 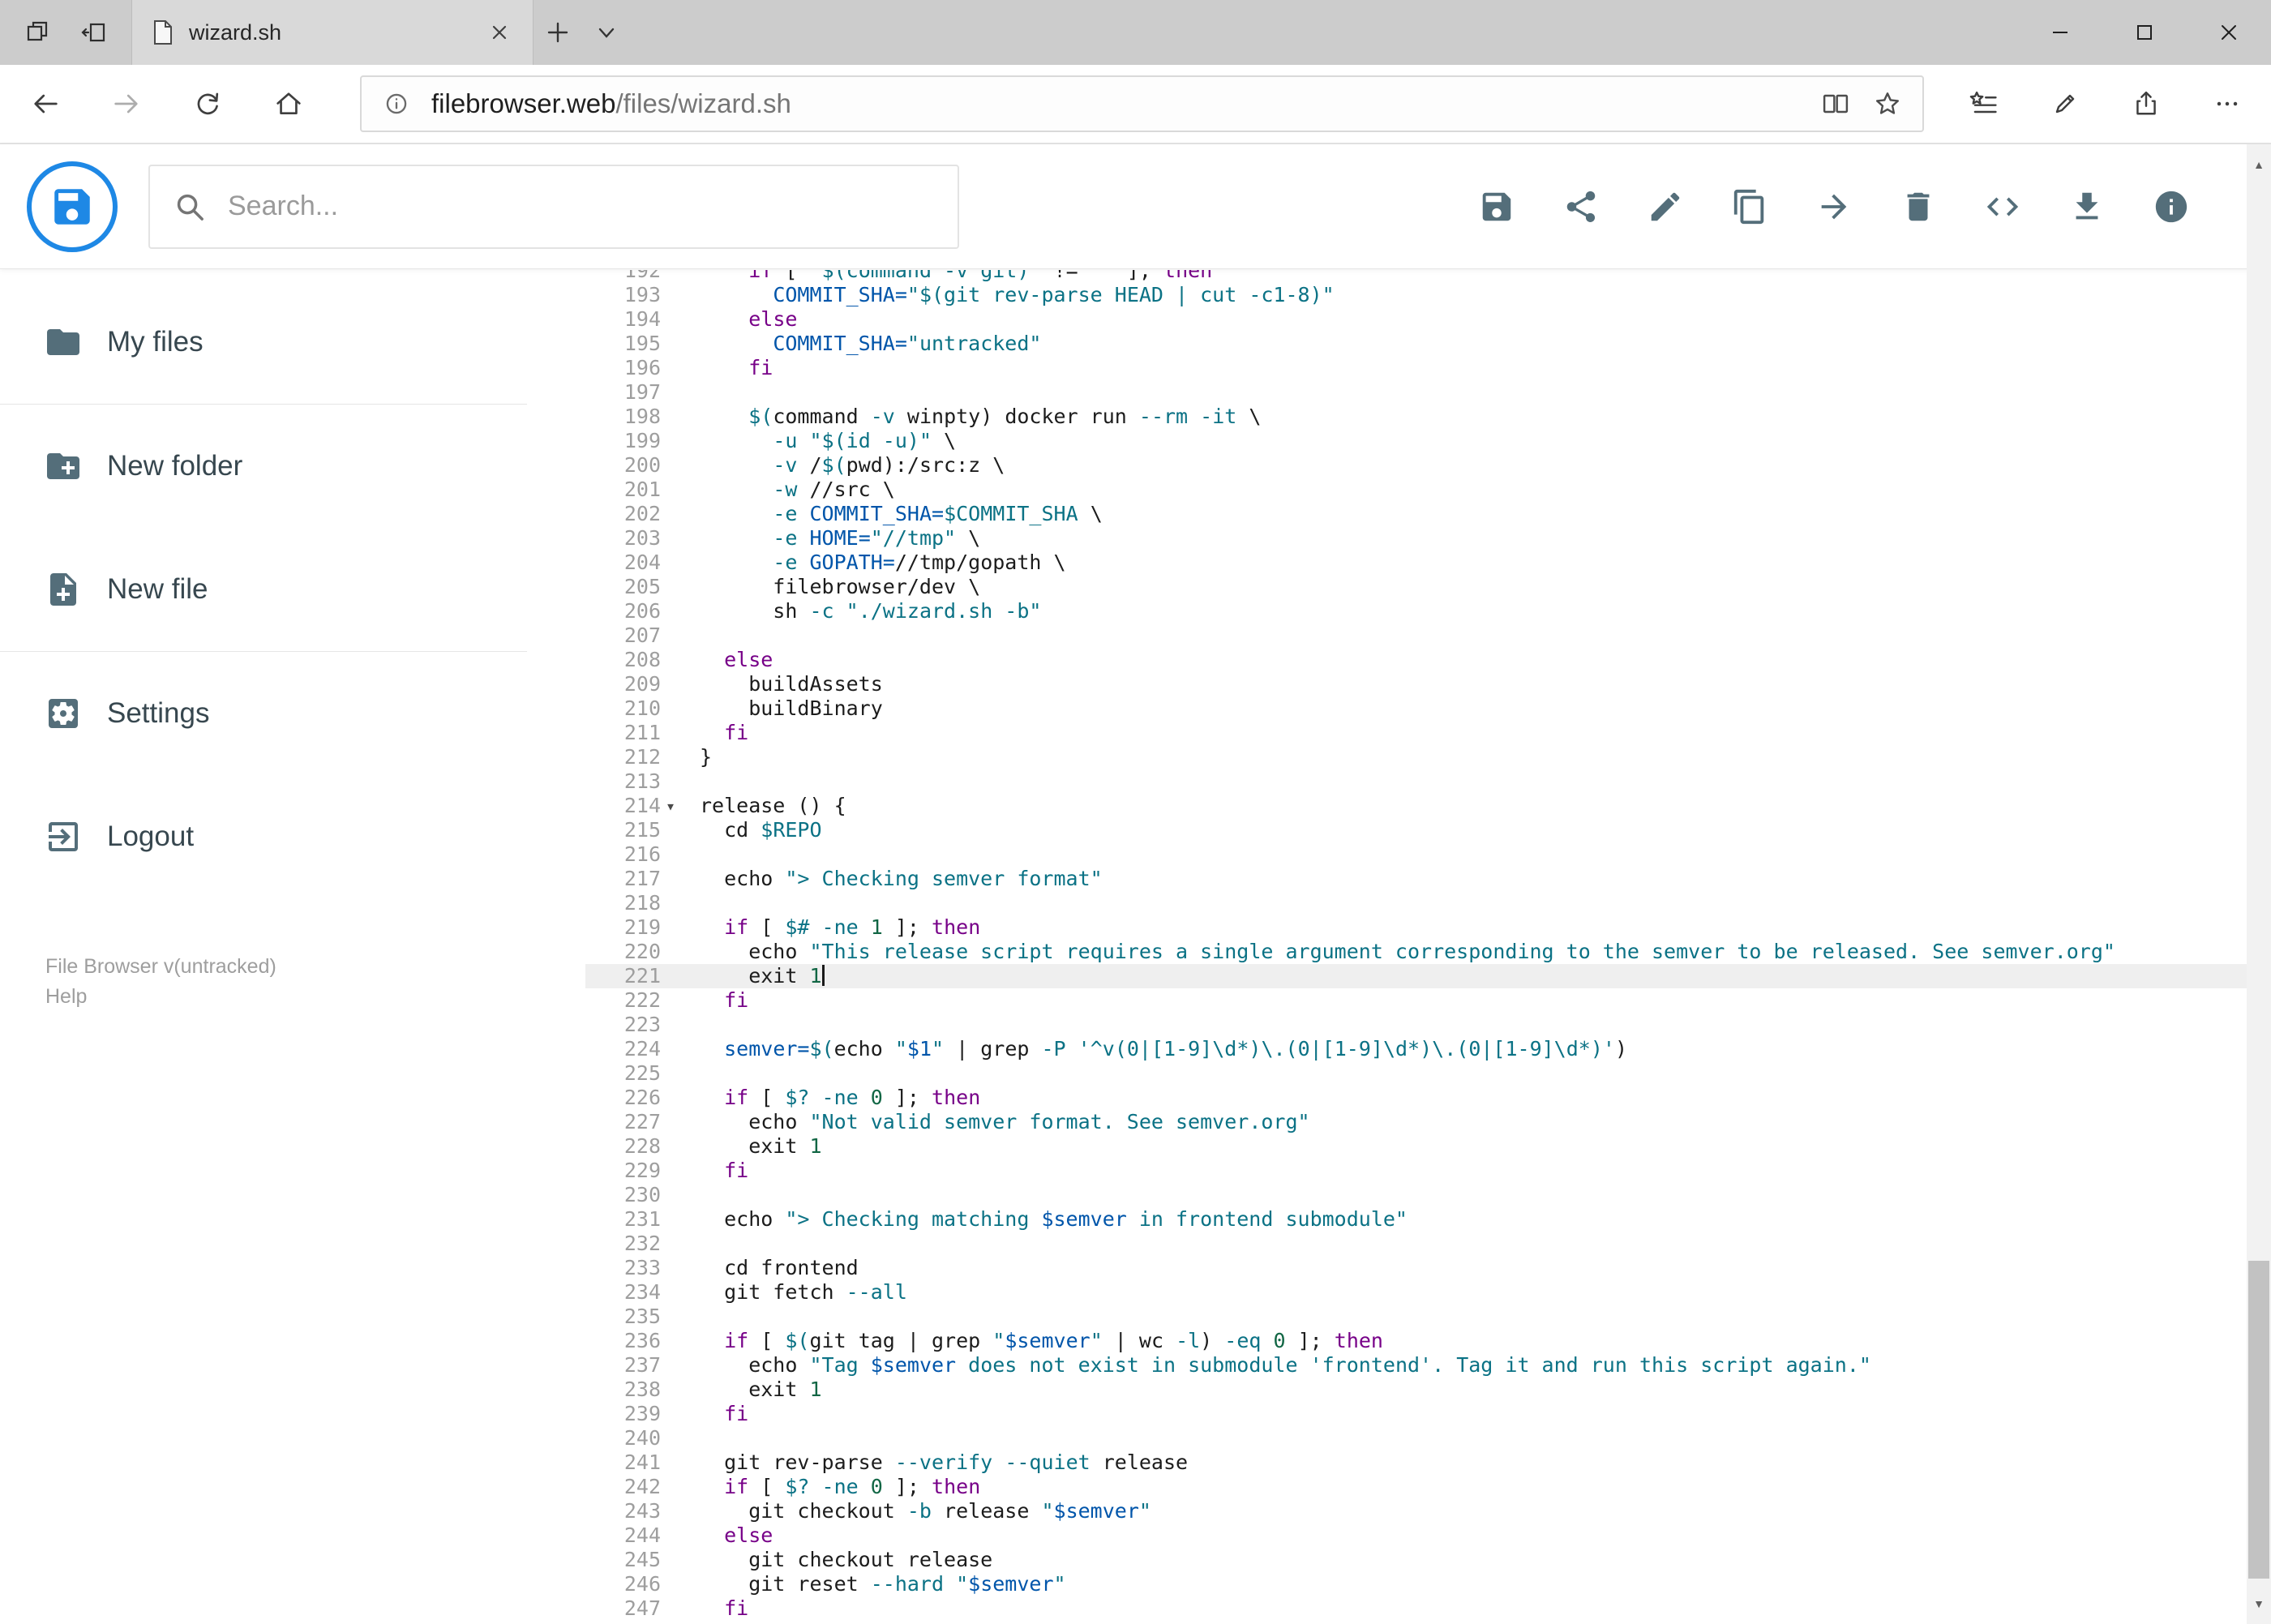 What do you see at coordinates (1428, 320) in the screenshot?
I see `code-line-194: 194 else` at bounding box center [1428, 320].